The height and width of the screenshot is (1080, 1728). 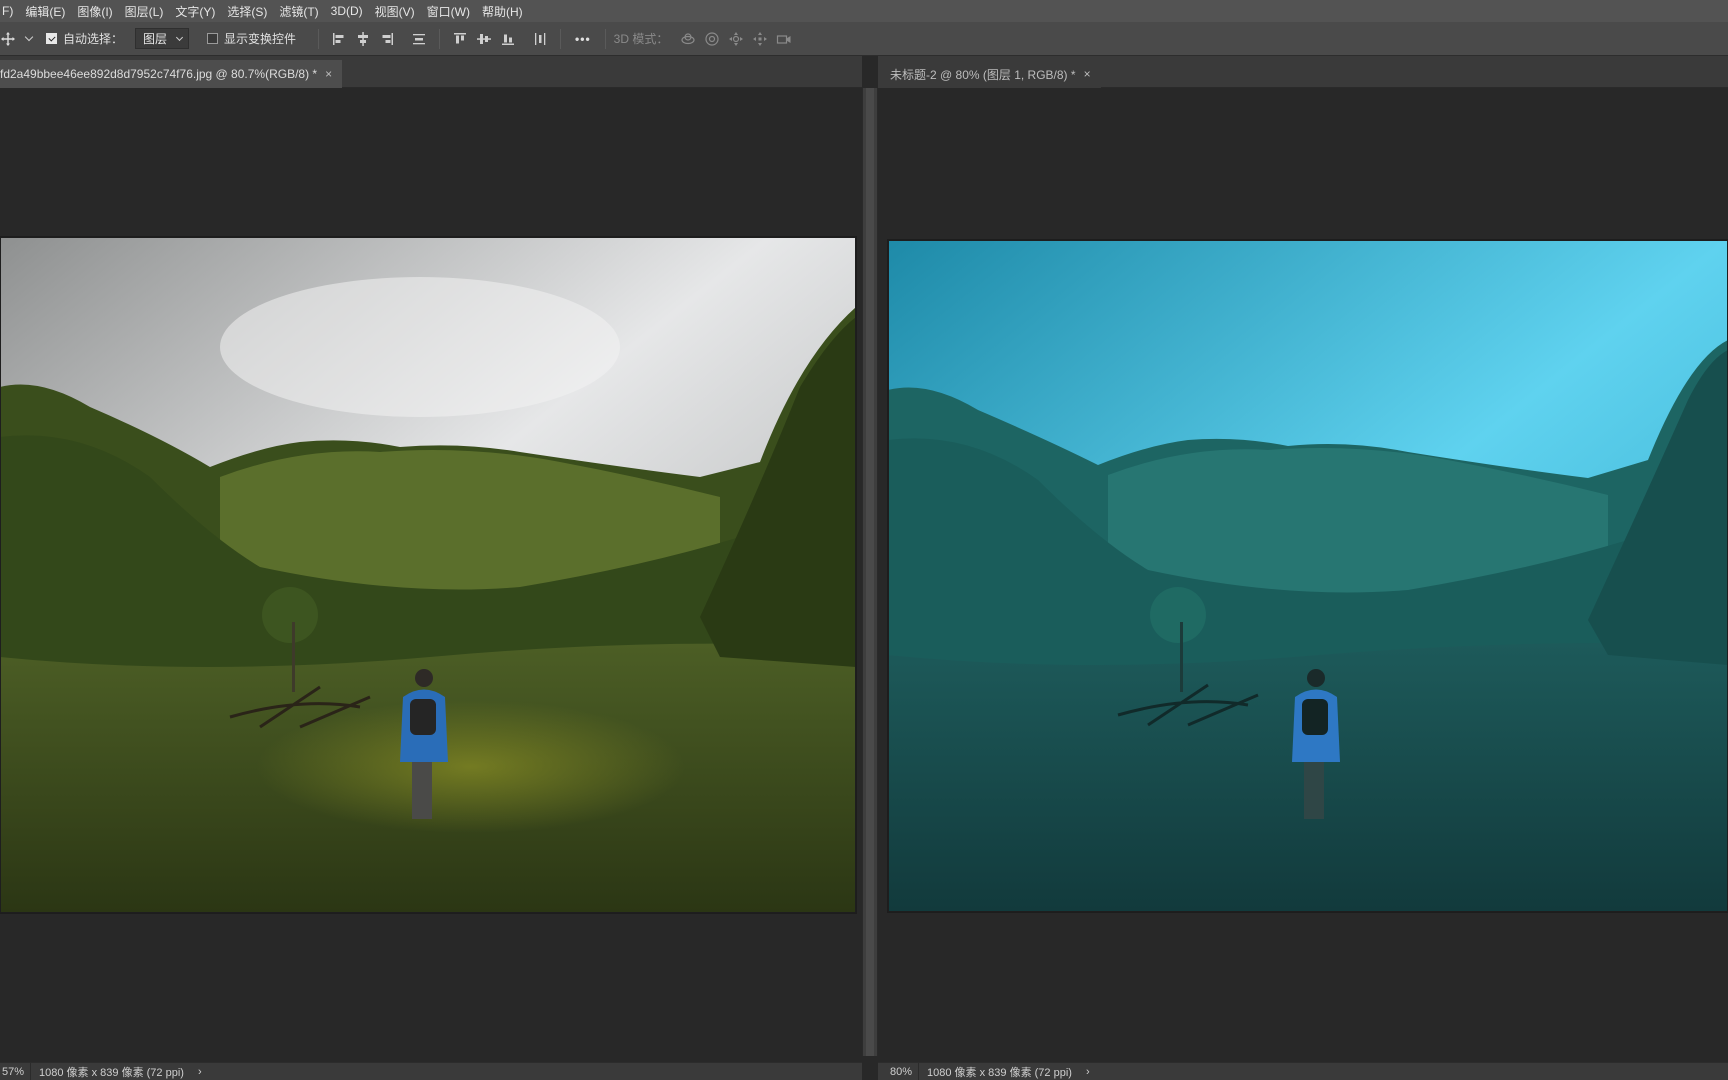 What do you see at coordinates (864, 39) in the screenshot?
I see `options-bar: 自动选择： 图层 显示变换控件 ••• 3D 模式：` at bounding box center [864, 39].